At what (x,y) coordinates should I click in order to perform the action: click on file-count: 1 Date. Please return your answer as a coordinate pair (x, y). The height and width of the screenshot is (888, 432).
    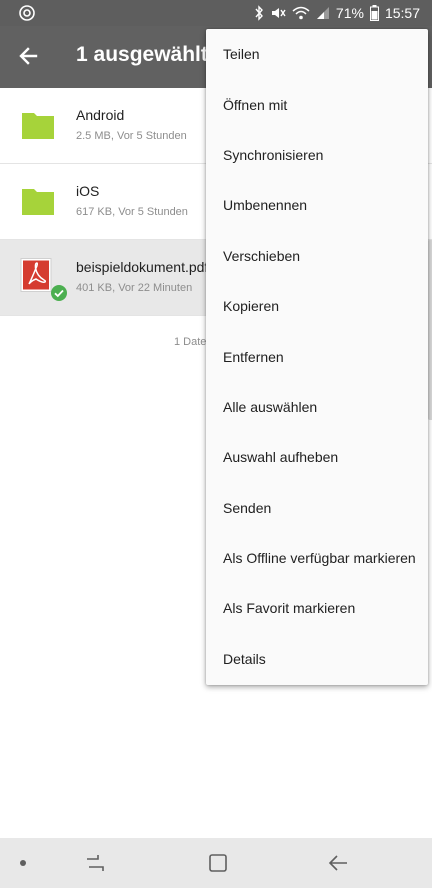
    Looking at the image, I should click on (190, 342).